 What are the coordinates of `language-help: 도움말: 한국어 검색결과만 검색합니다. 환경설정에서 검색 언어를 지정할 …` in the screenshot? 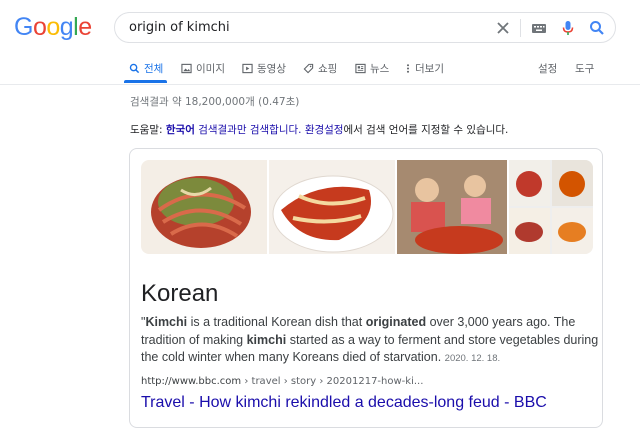 It's located at (319, 129).